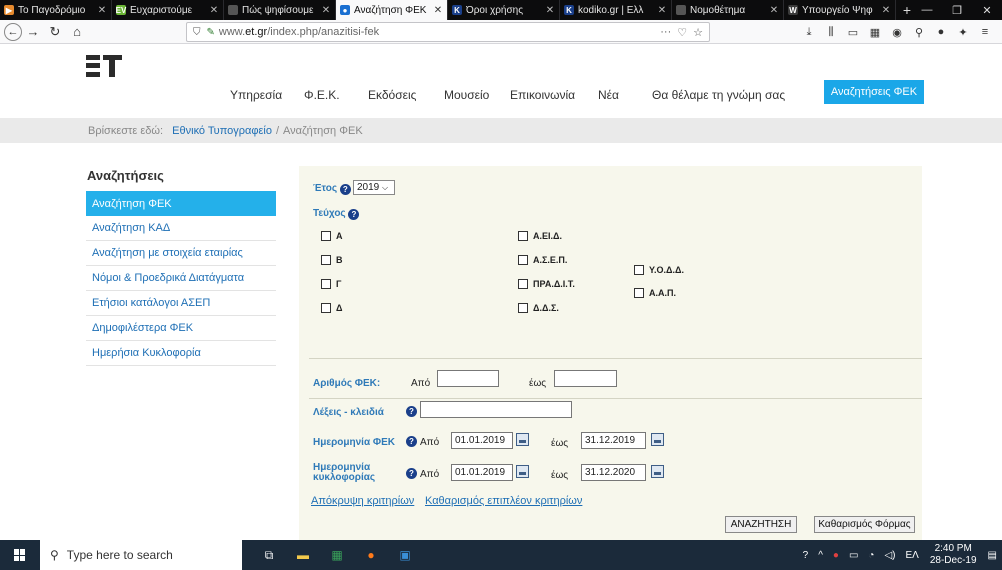 The height and width of the screenshot is (570, 1002). What do you see at coordinates (616, 10) in the screenshot?
I see `browser-tab: Kkodiko.gr | Ελλ ✕` at bounding box center [616, 10].